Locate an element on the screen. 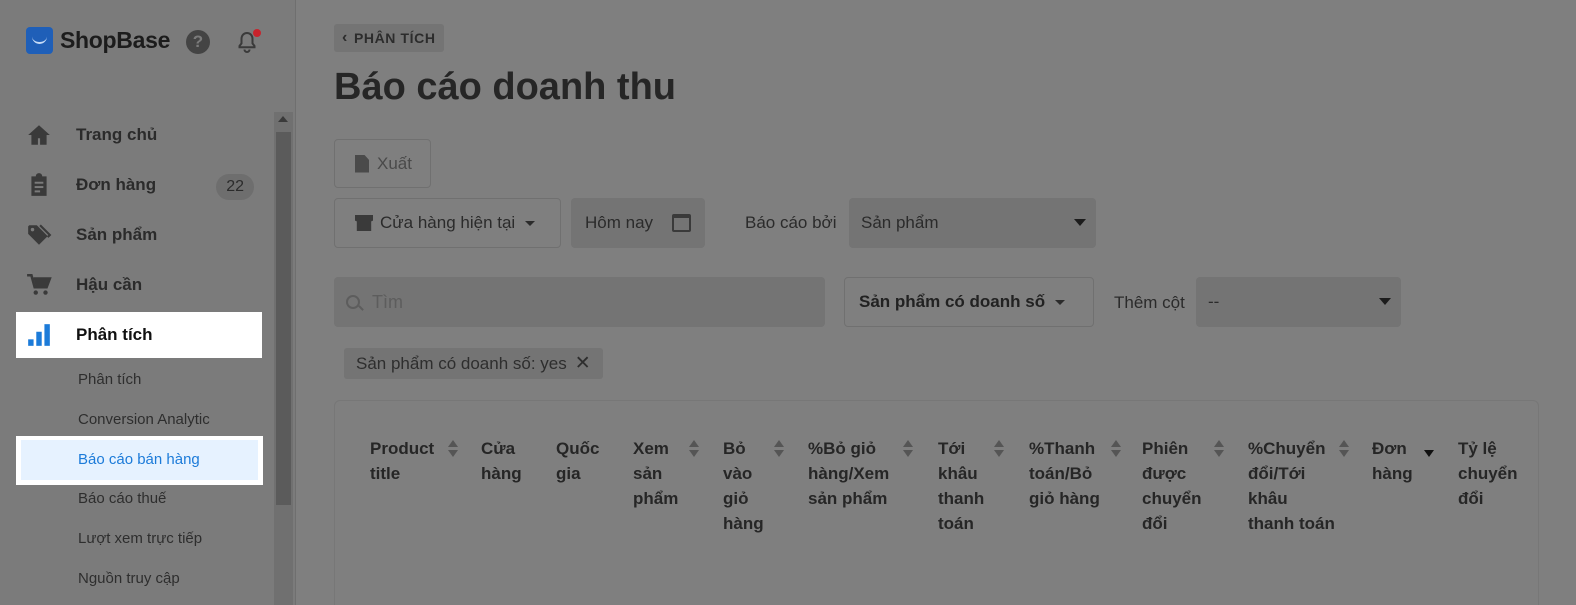  column-header-store: Cửa hàng is located at coordinates (508, 461).